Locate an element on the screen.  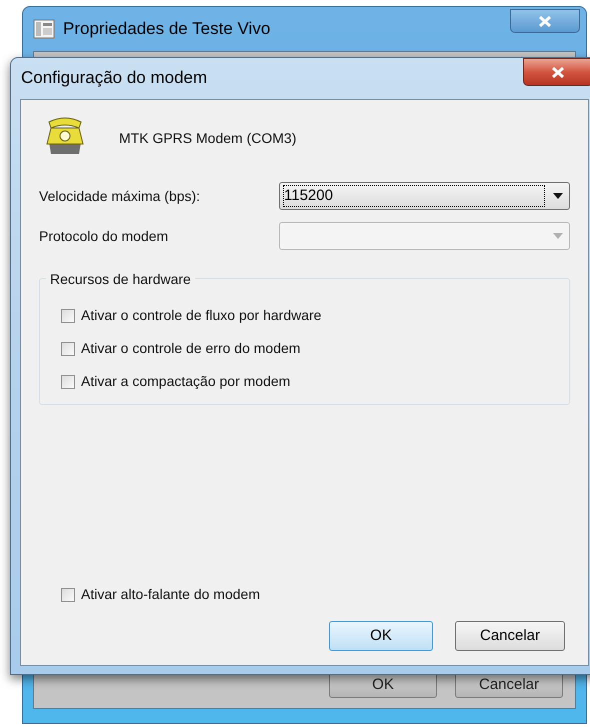
checkbox-label: Ativar o controle de fluxo por hardware is located at coordinates (201, 315).